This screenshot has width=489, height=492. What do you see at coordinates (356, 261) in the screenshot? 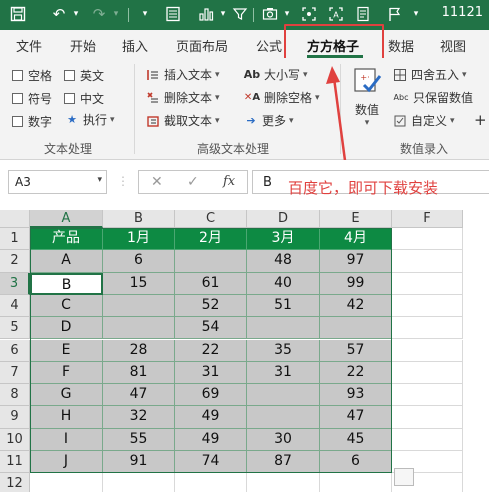
I see `table-cell: 97` at bounding box center [356, 261].